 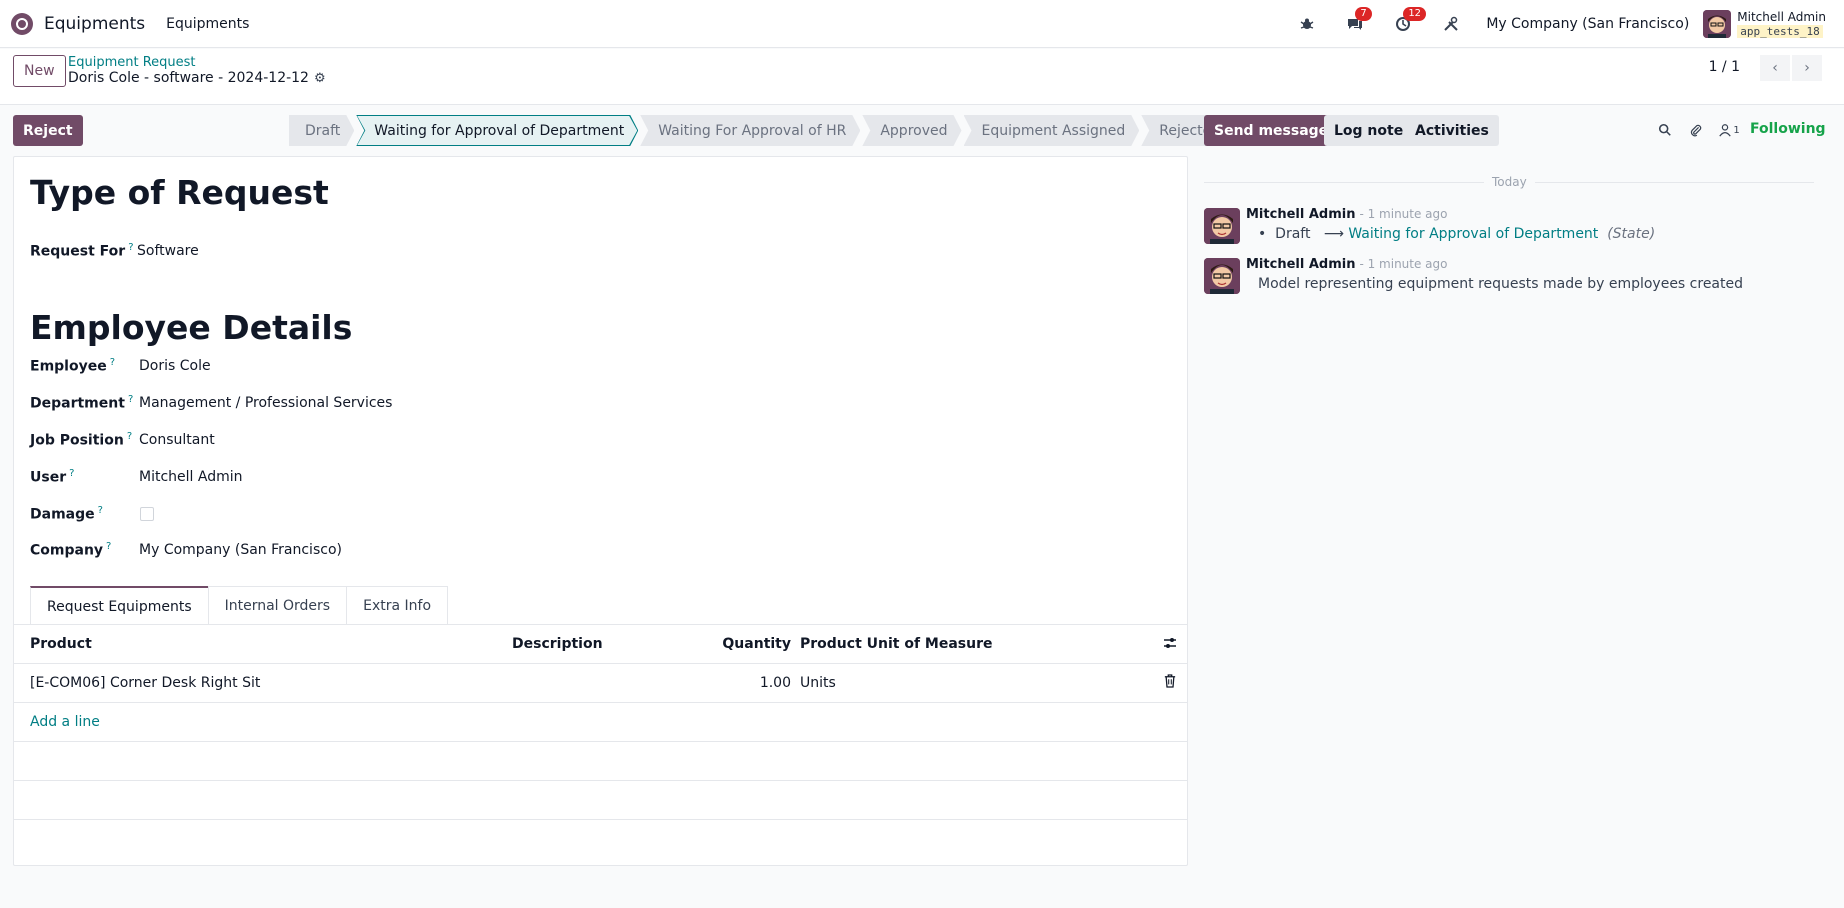 What do you see at coordinates (320, 78) in the screenshot?
I see `gear-icon: ⚙` at bounding box center [320, 78].